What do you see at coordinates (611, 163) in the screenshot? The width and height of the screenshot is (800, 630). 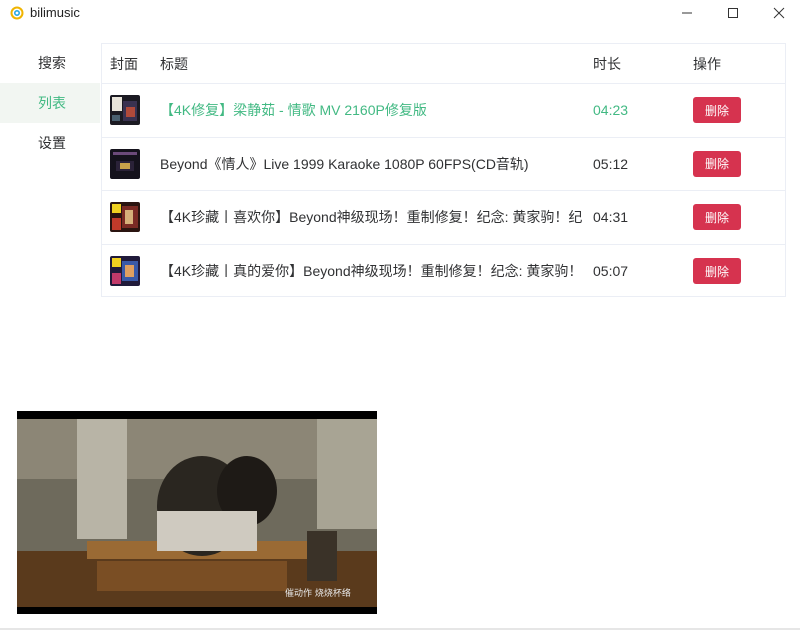 I see `song-duration: 05:12` at bounding box center [611, 163].